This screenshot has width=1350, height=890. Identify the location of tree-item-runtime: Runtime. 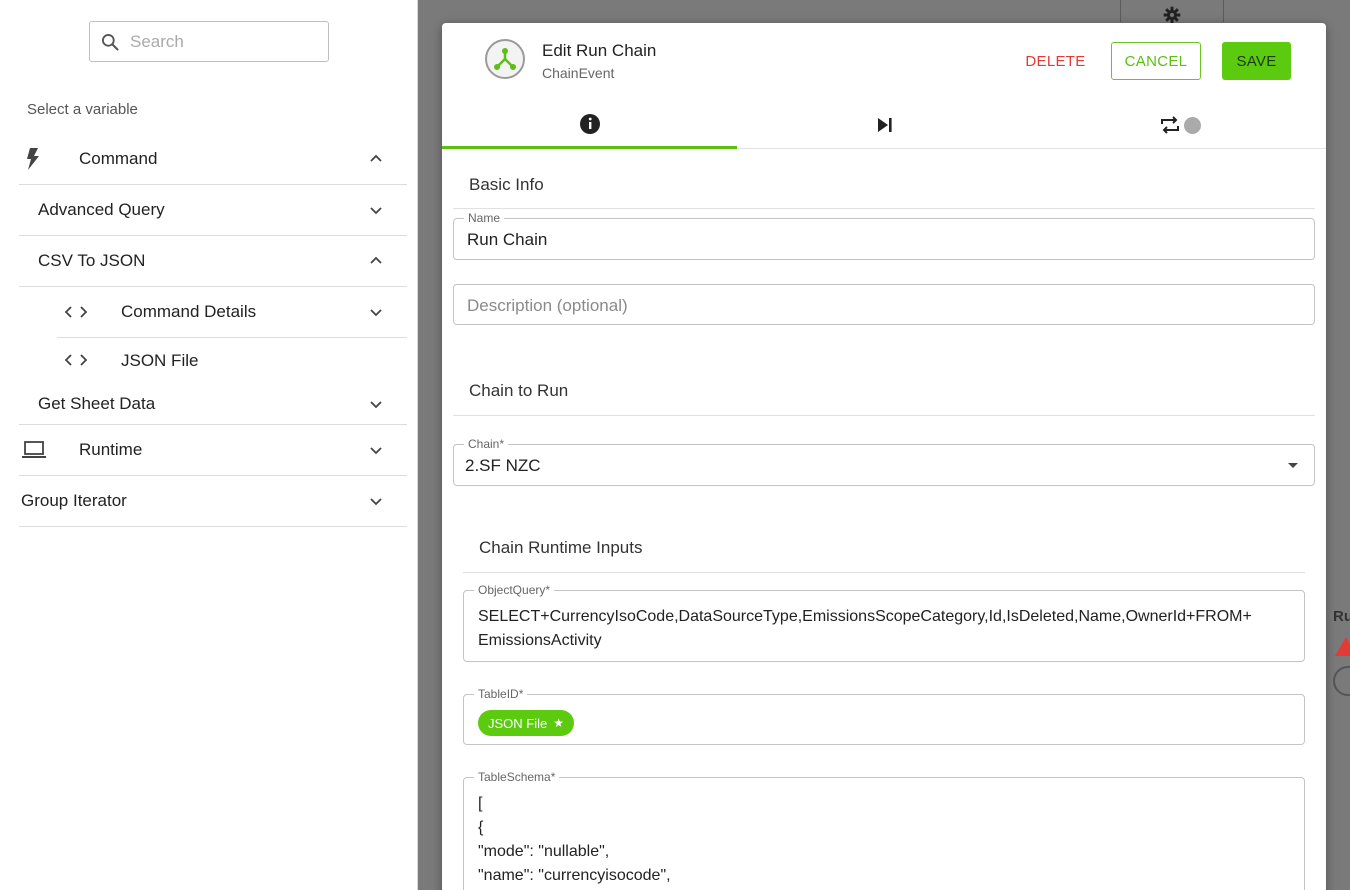
(213, 450).